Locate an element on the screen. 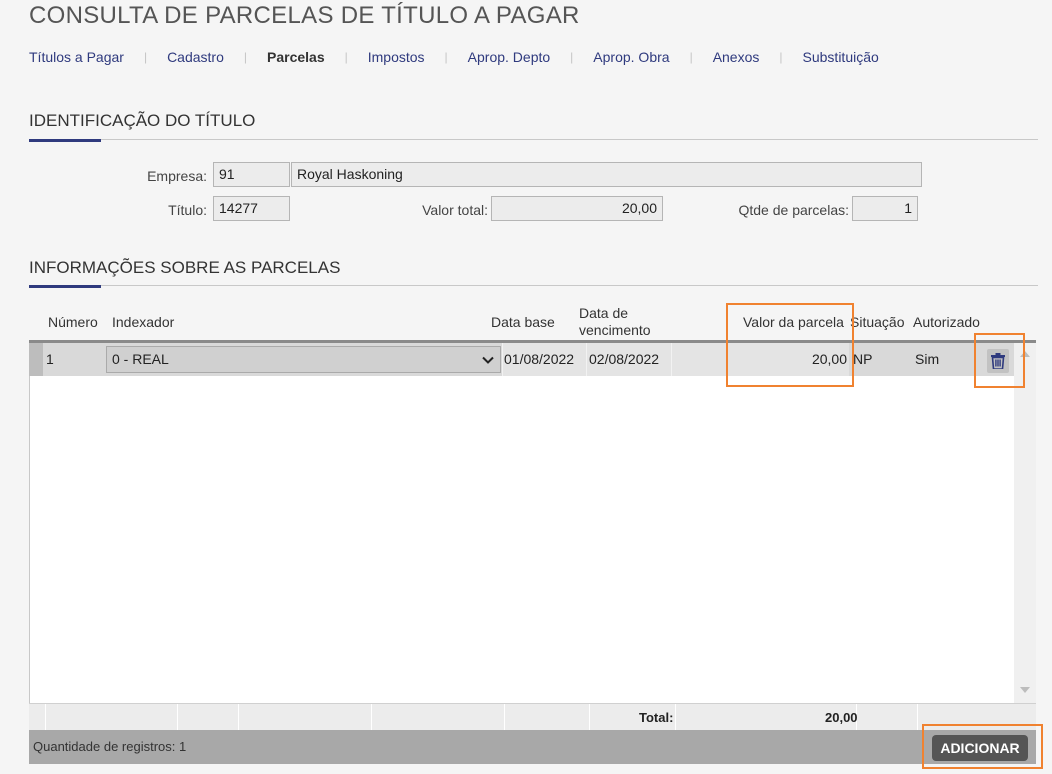 The height and width of the screenshot is (774, 1052). cell-numero: 1 is located at coordinates (50, 359).